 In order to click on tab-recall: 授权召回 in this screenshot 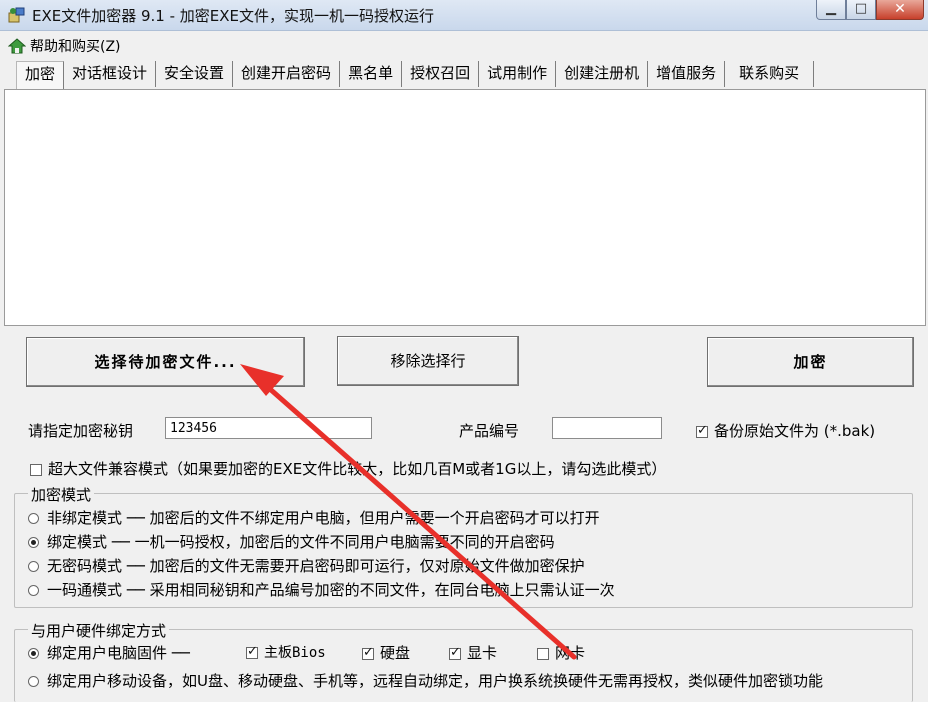, I will do `click(441, 74)`.